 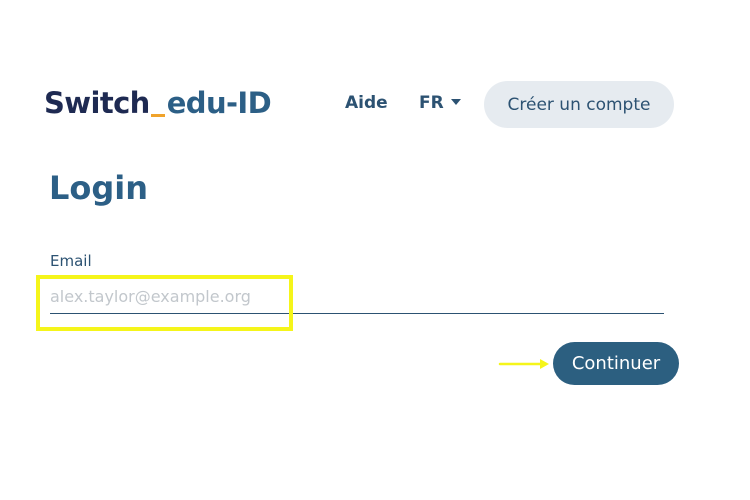 What do you see at coordinates (523, 364) in the screenshot?
I see `arrow-right-icon` at bounding box center [523, 364].